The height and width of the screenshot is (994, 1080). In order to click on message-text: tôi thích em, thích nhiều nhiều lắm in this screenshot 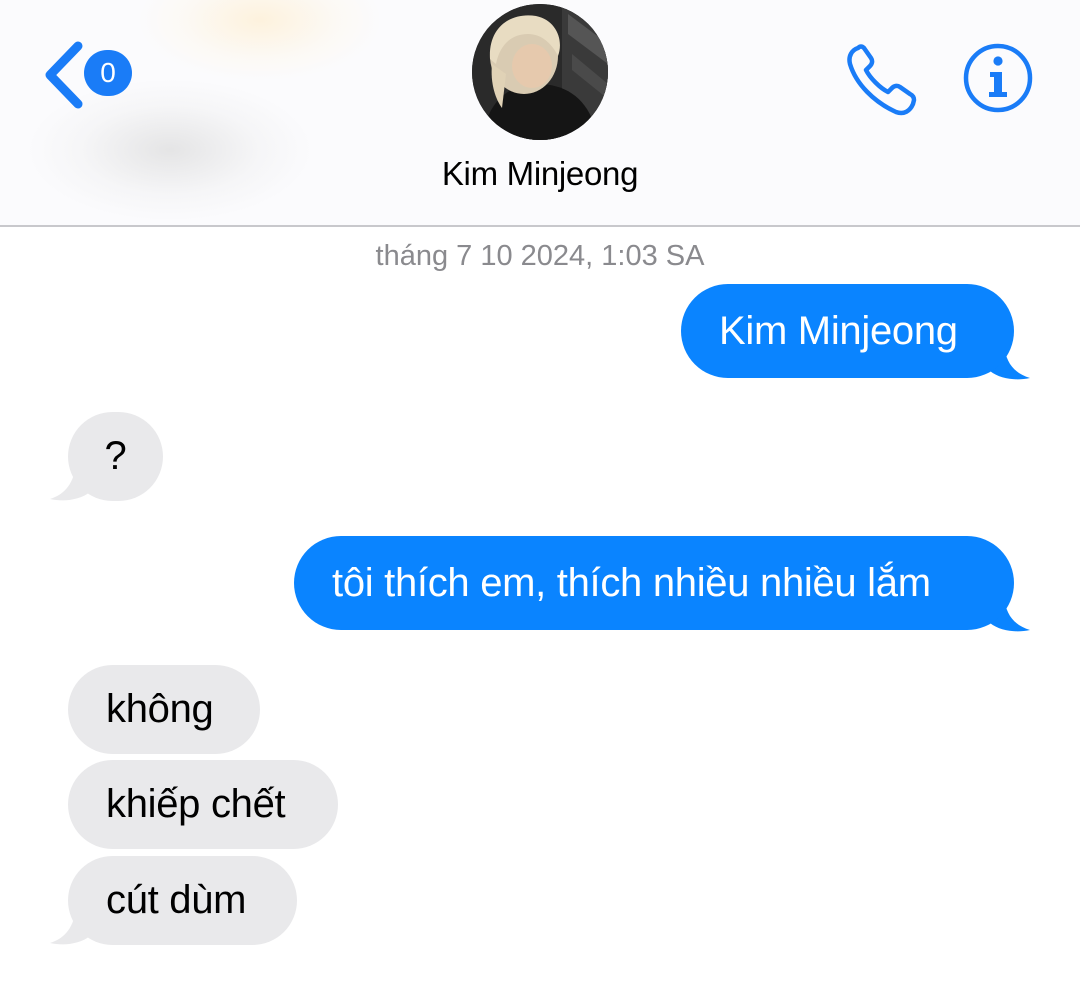, I will do `click(631, 583)`.